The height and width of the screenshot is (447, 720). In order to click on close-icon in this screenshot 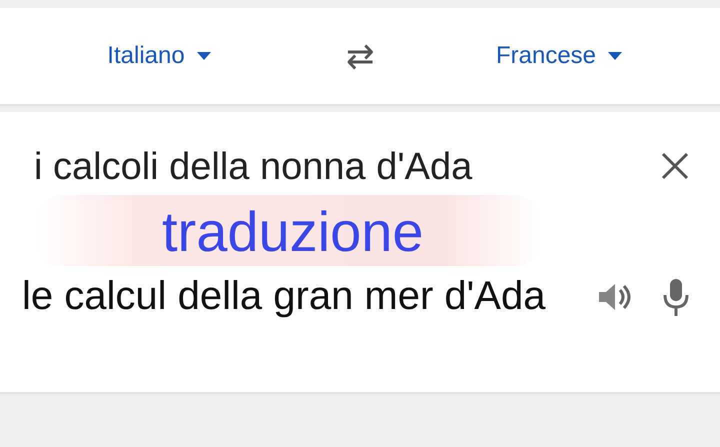, I will do `click(675, 165)`.